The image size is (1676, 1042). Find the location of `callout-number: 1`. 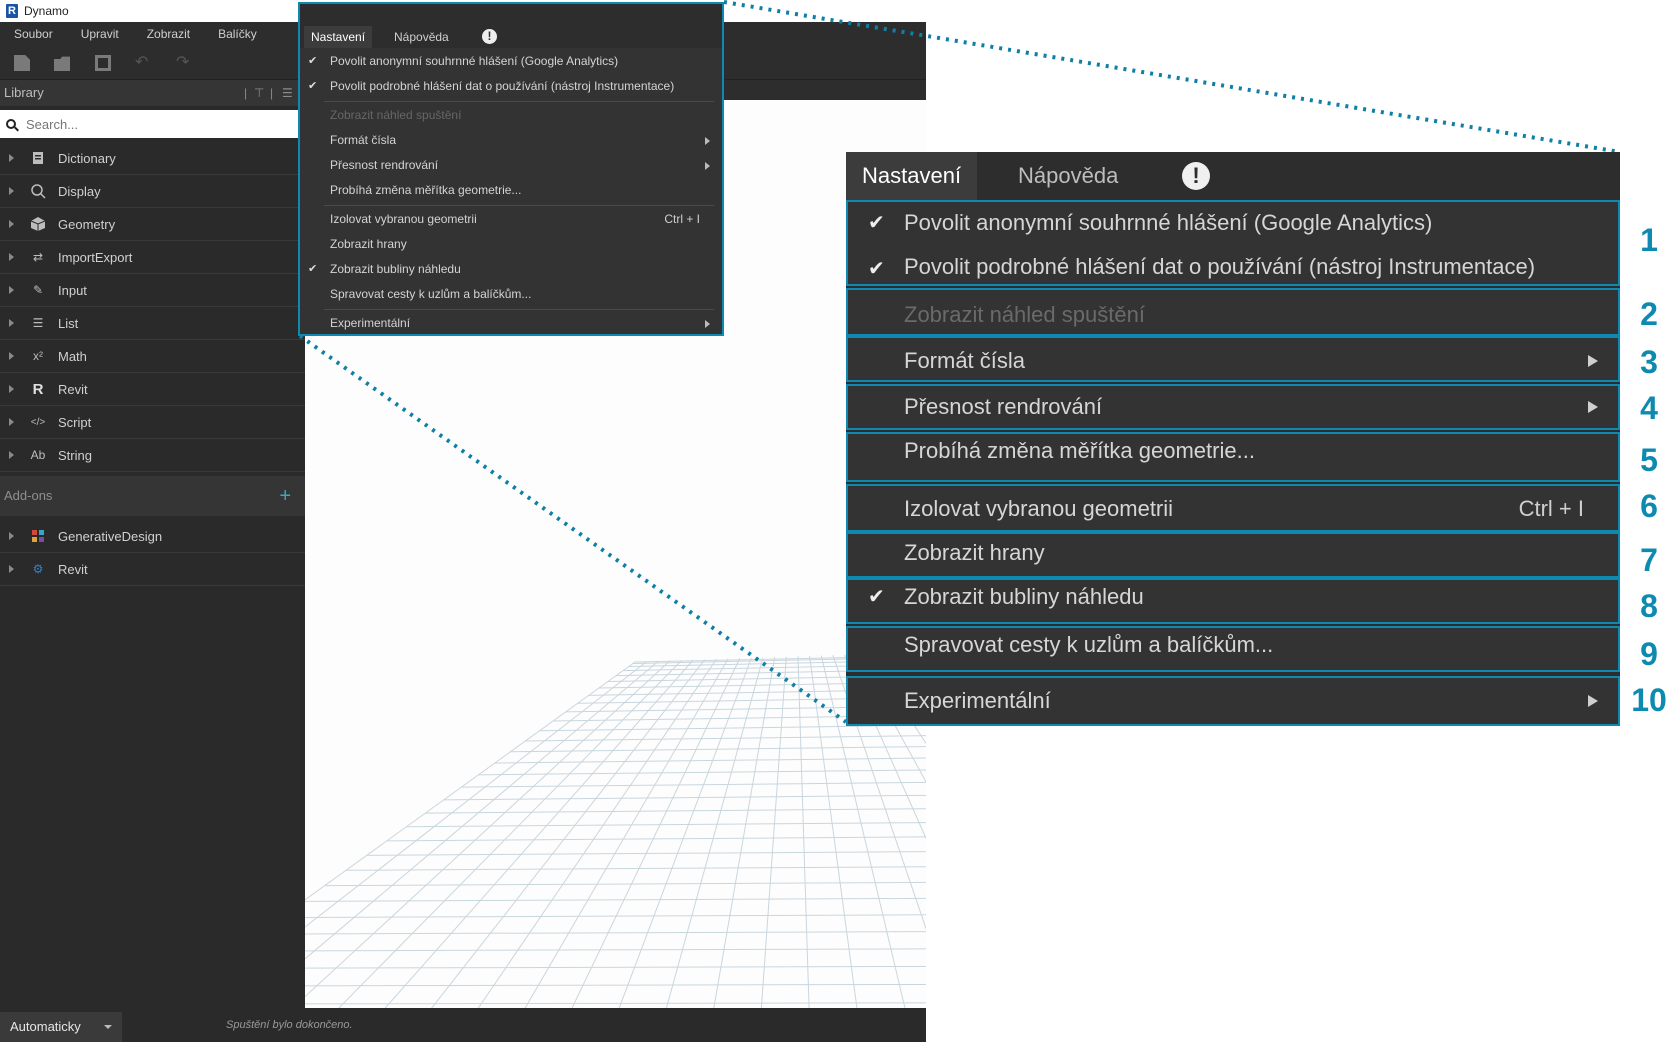

callout-number: 1 is located at coordinates (1649, 240).